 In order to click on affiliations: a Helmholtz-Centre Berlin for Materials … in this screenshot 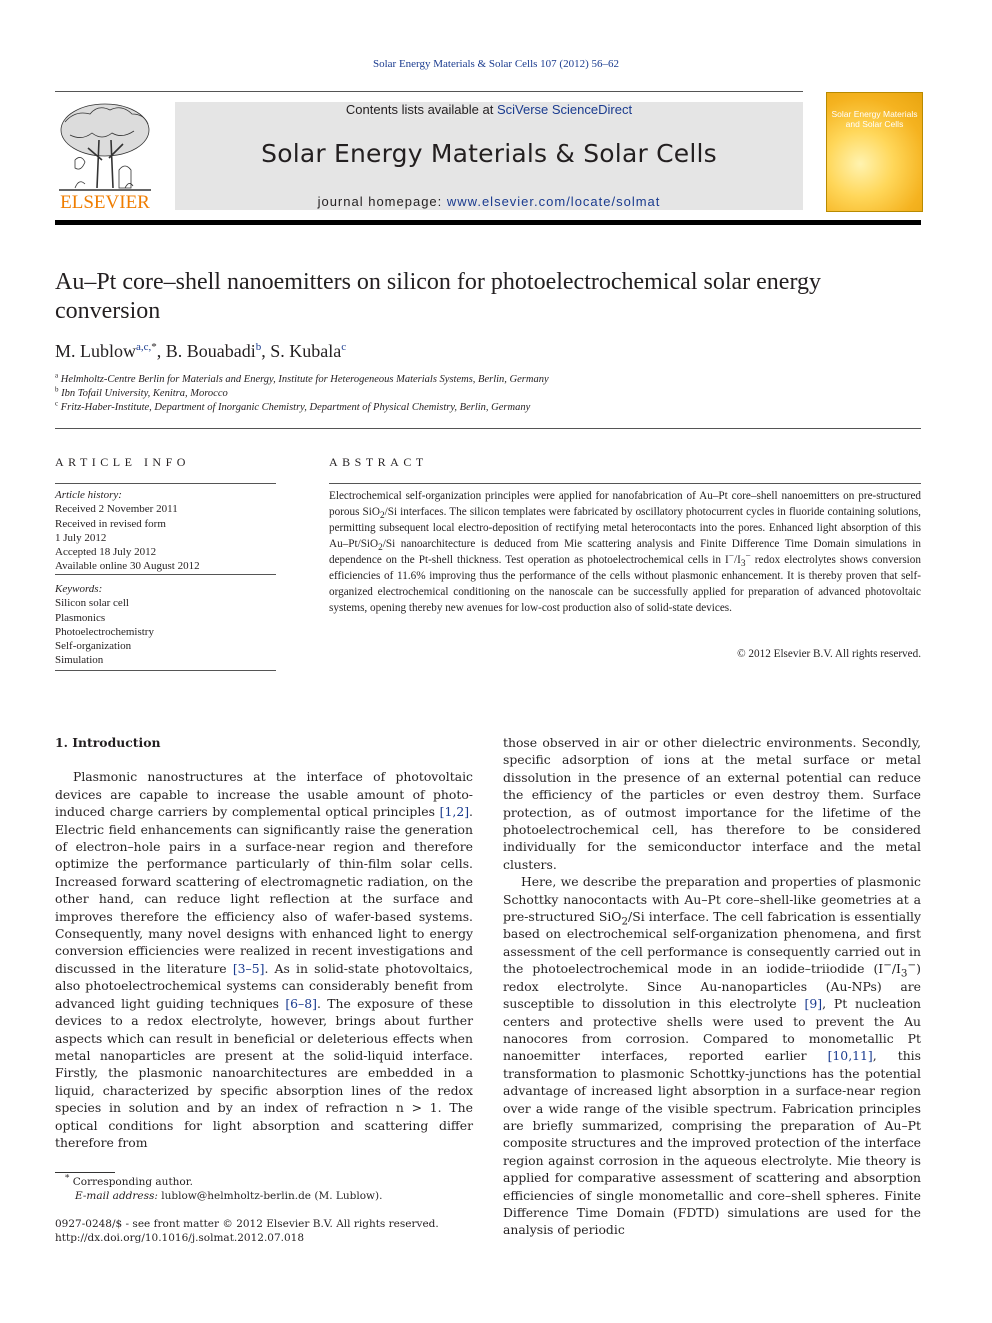, I will do `click(302, 393)`.